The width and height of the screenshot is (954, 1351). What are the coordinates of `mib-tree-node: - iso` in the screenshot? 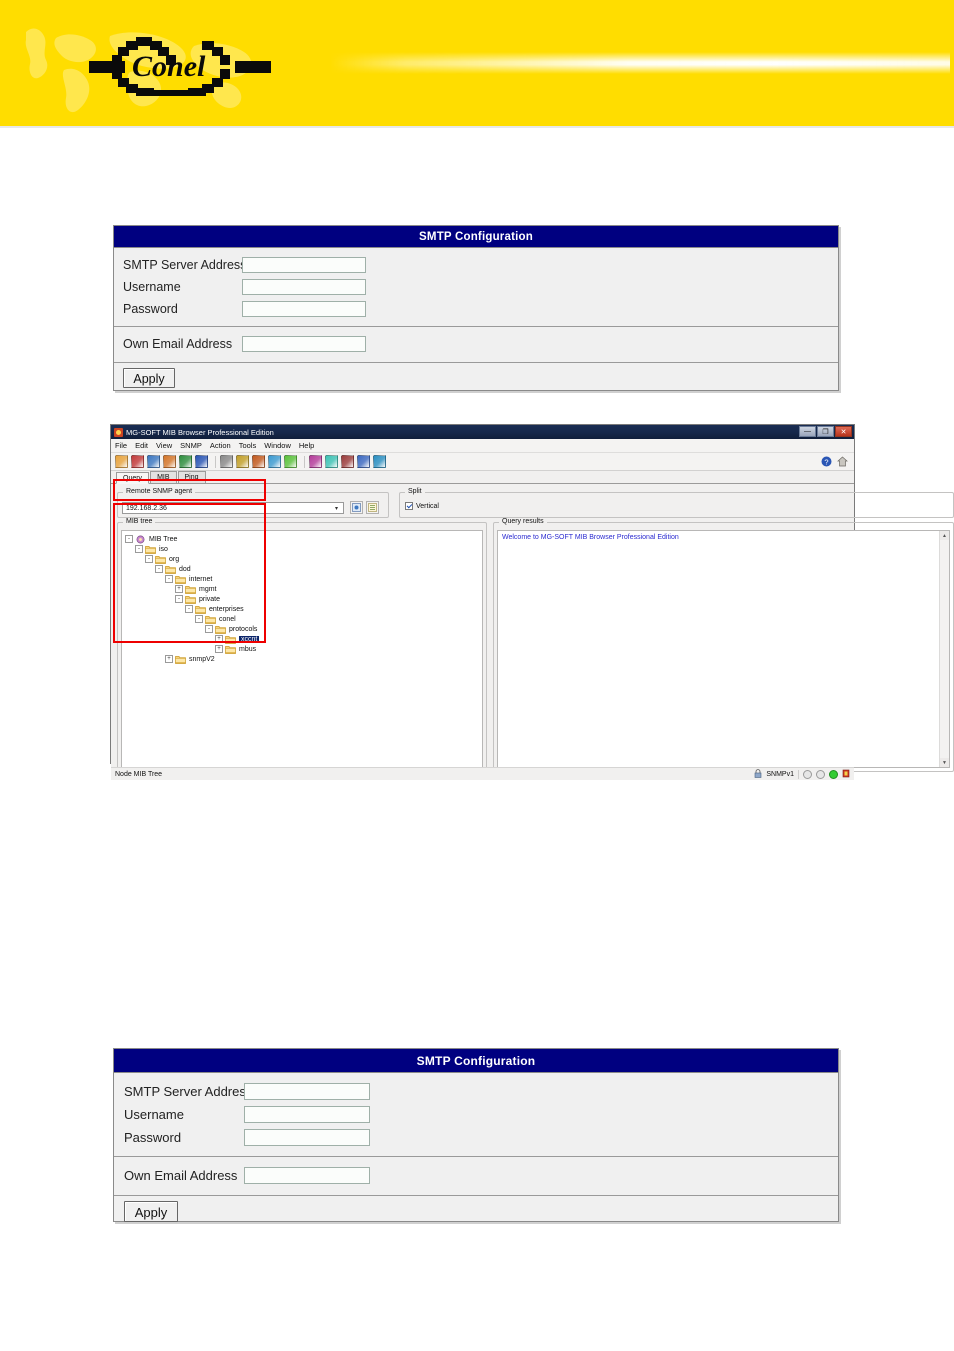 It's located at (303, 549).